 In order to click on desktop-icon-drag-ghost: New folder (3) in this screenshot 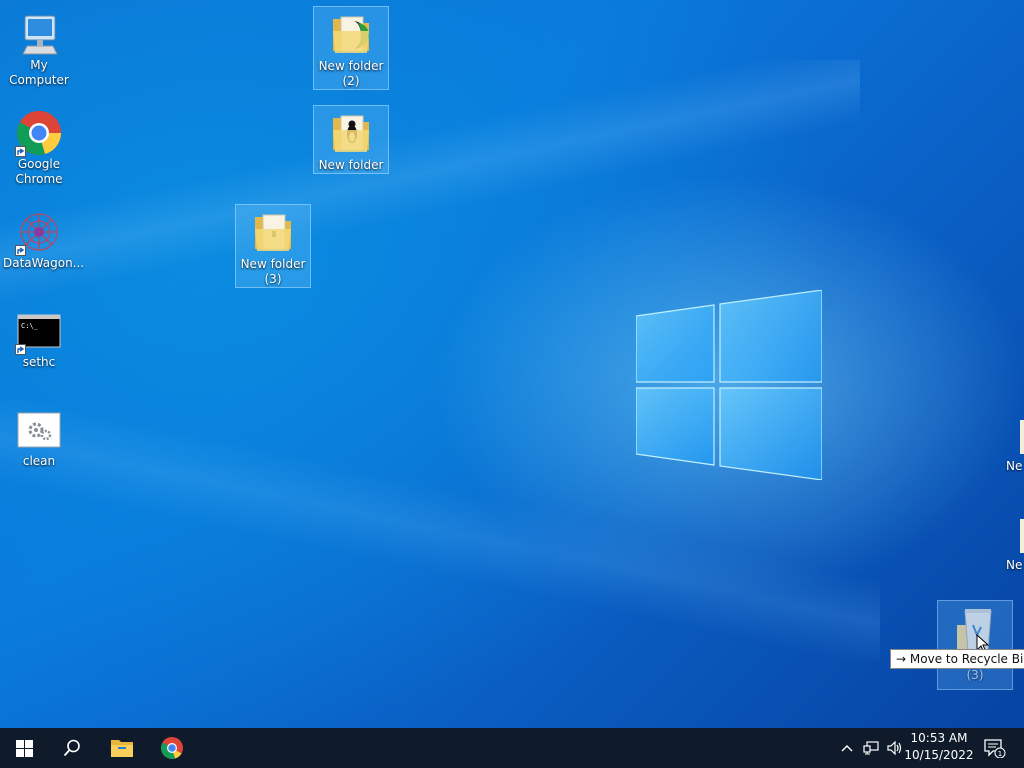, I will do `click(975, 645)`.